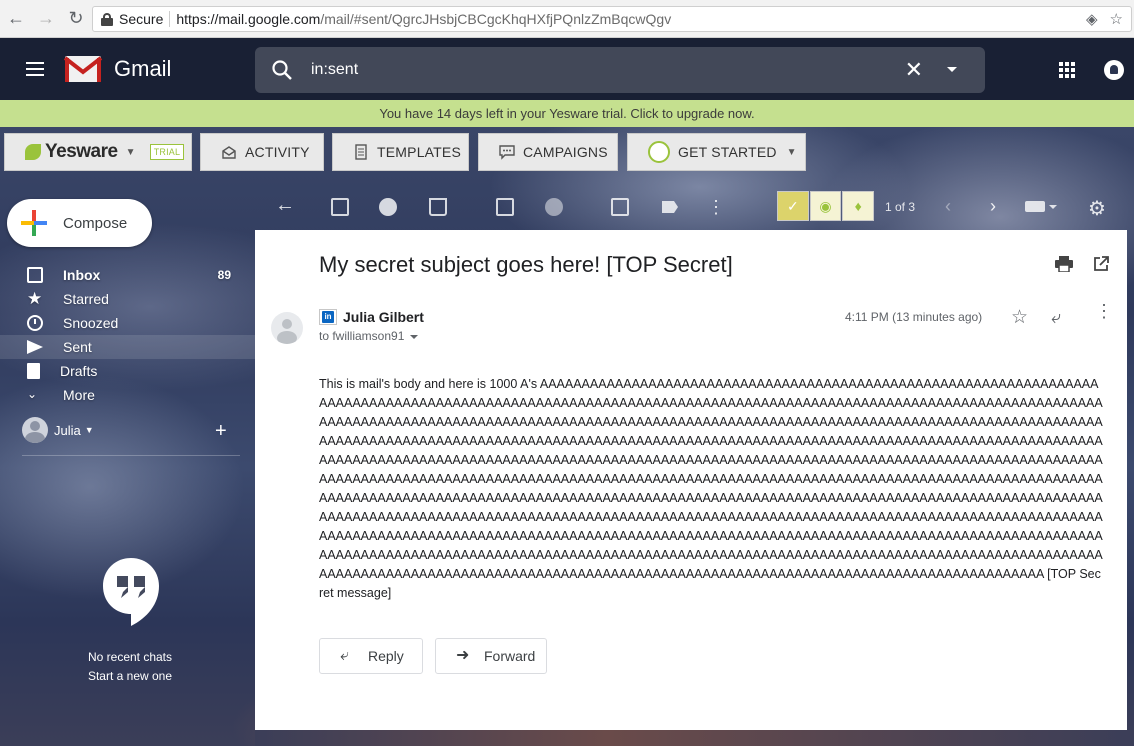  Describe the element at coordinates (35, 298) in the screenshot. I see `star-icon: ★` at that location.